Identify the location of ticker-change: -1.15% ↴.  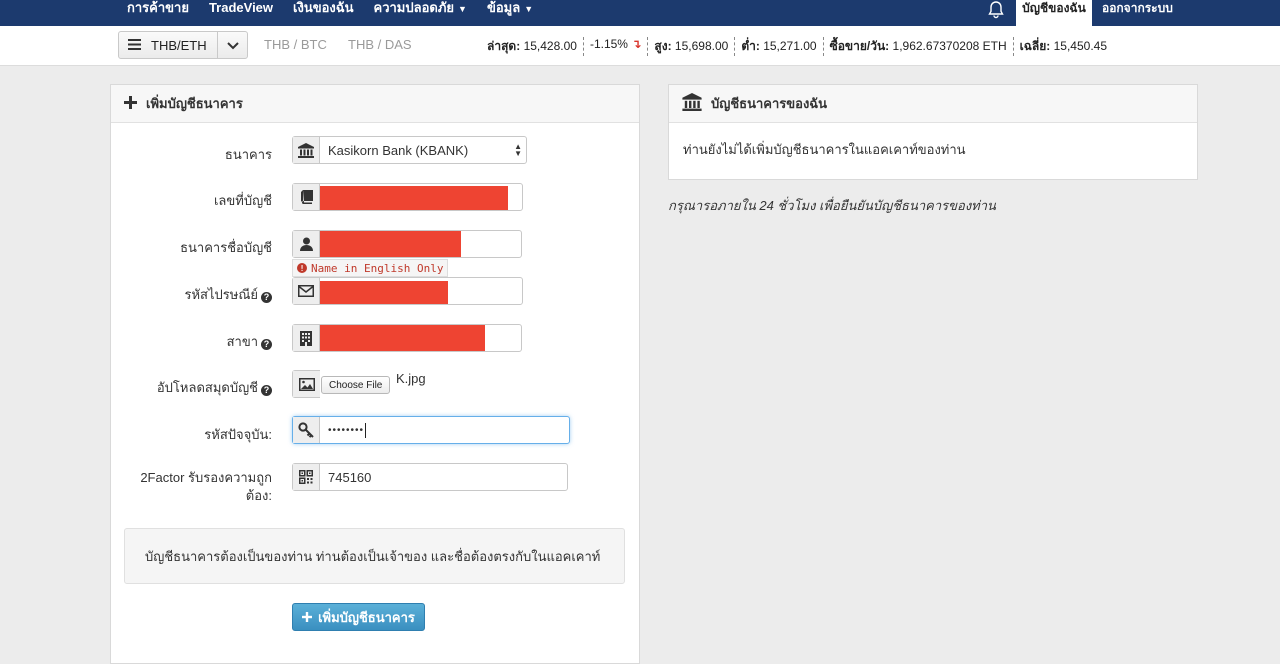
(616, 46).